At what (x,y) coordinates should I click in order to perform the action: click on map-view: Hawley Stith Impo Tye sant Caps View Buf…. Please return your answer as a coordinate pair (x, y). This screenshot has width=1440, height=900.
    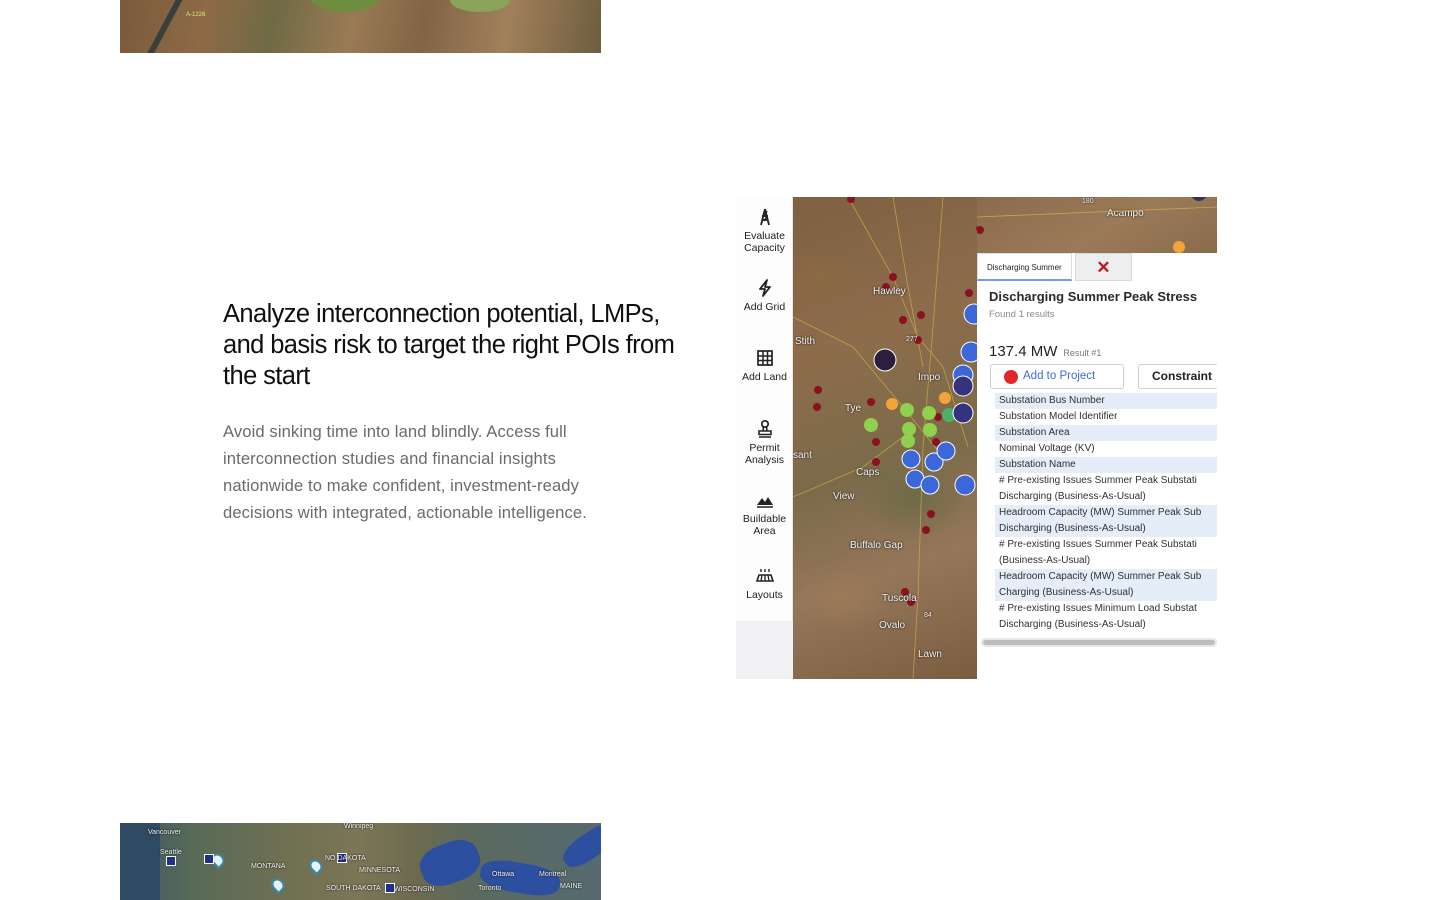
    Looking at the image, I should click on (885, 438).